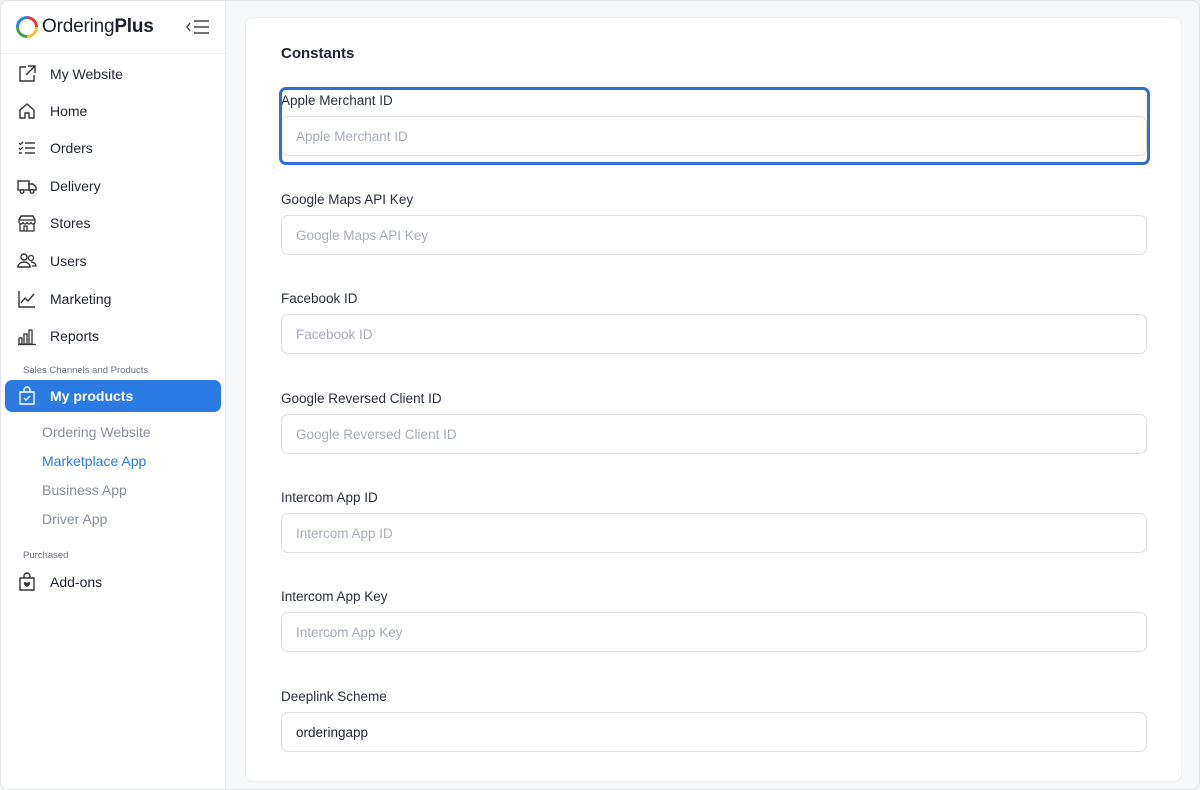 This screenshot has height=790, width=1200. What do you see at coordinates (96, 432) in the screenshot?
I see `subnav-ordering-website: Ordering Website` at bounding box center [96, 432].